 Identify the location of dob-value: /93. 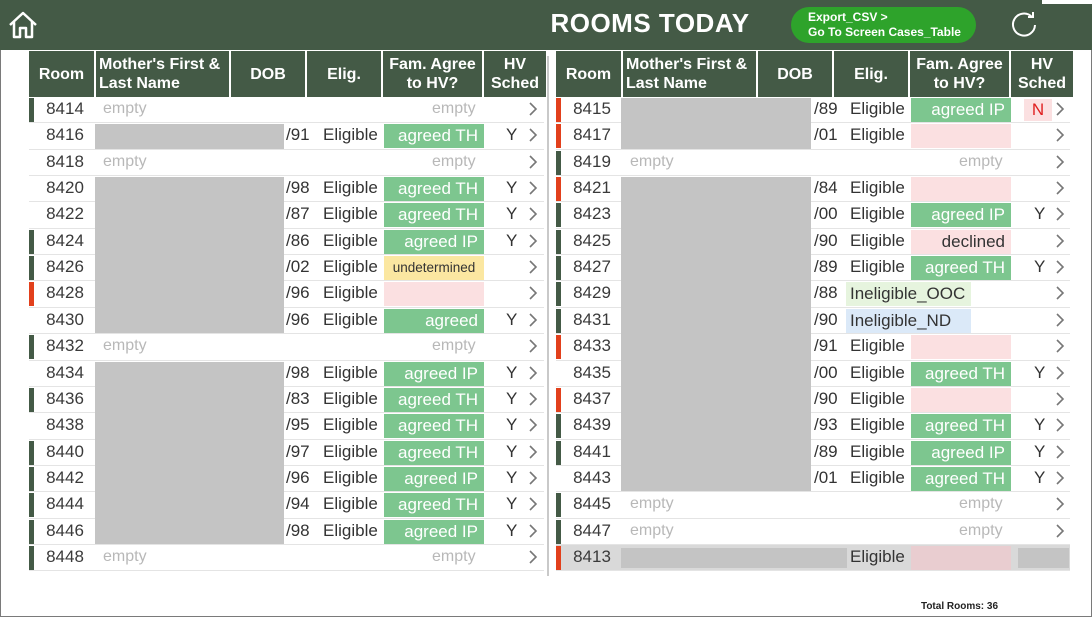
(826, 425).